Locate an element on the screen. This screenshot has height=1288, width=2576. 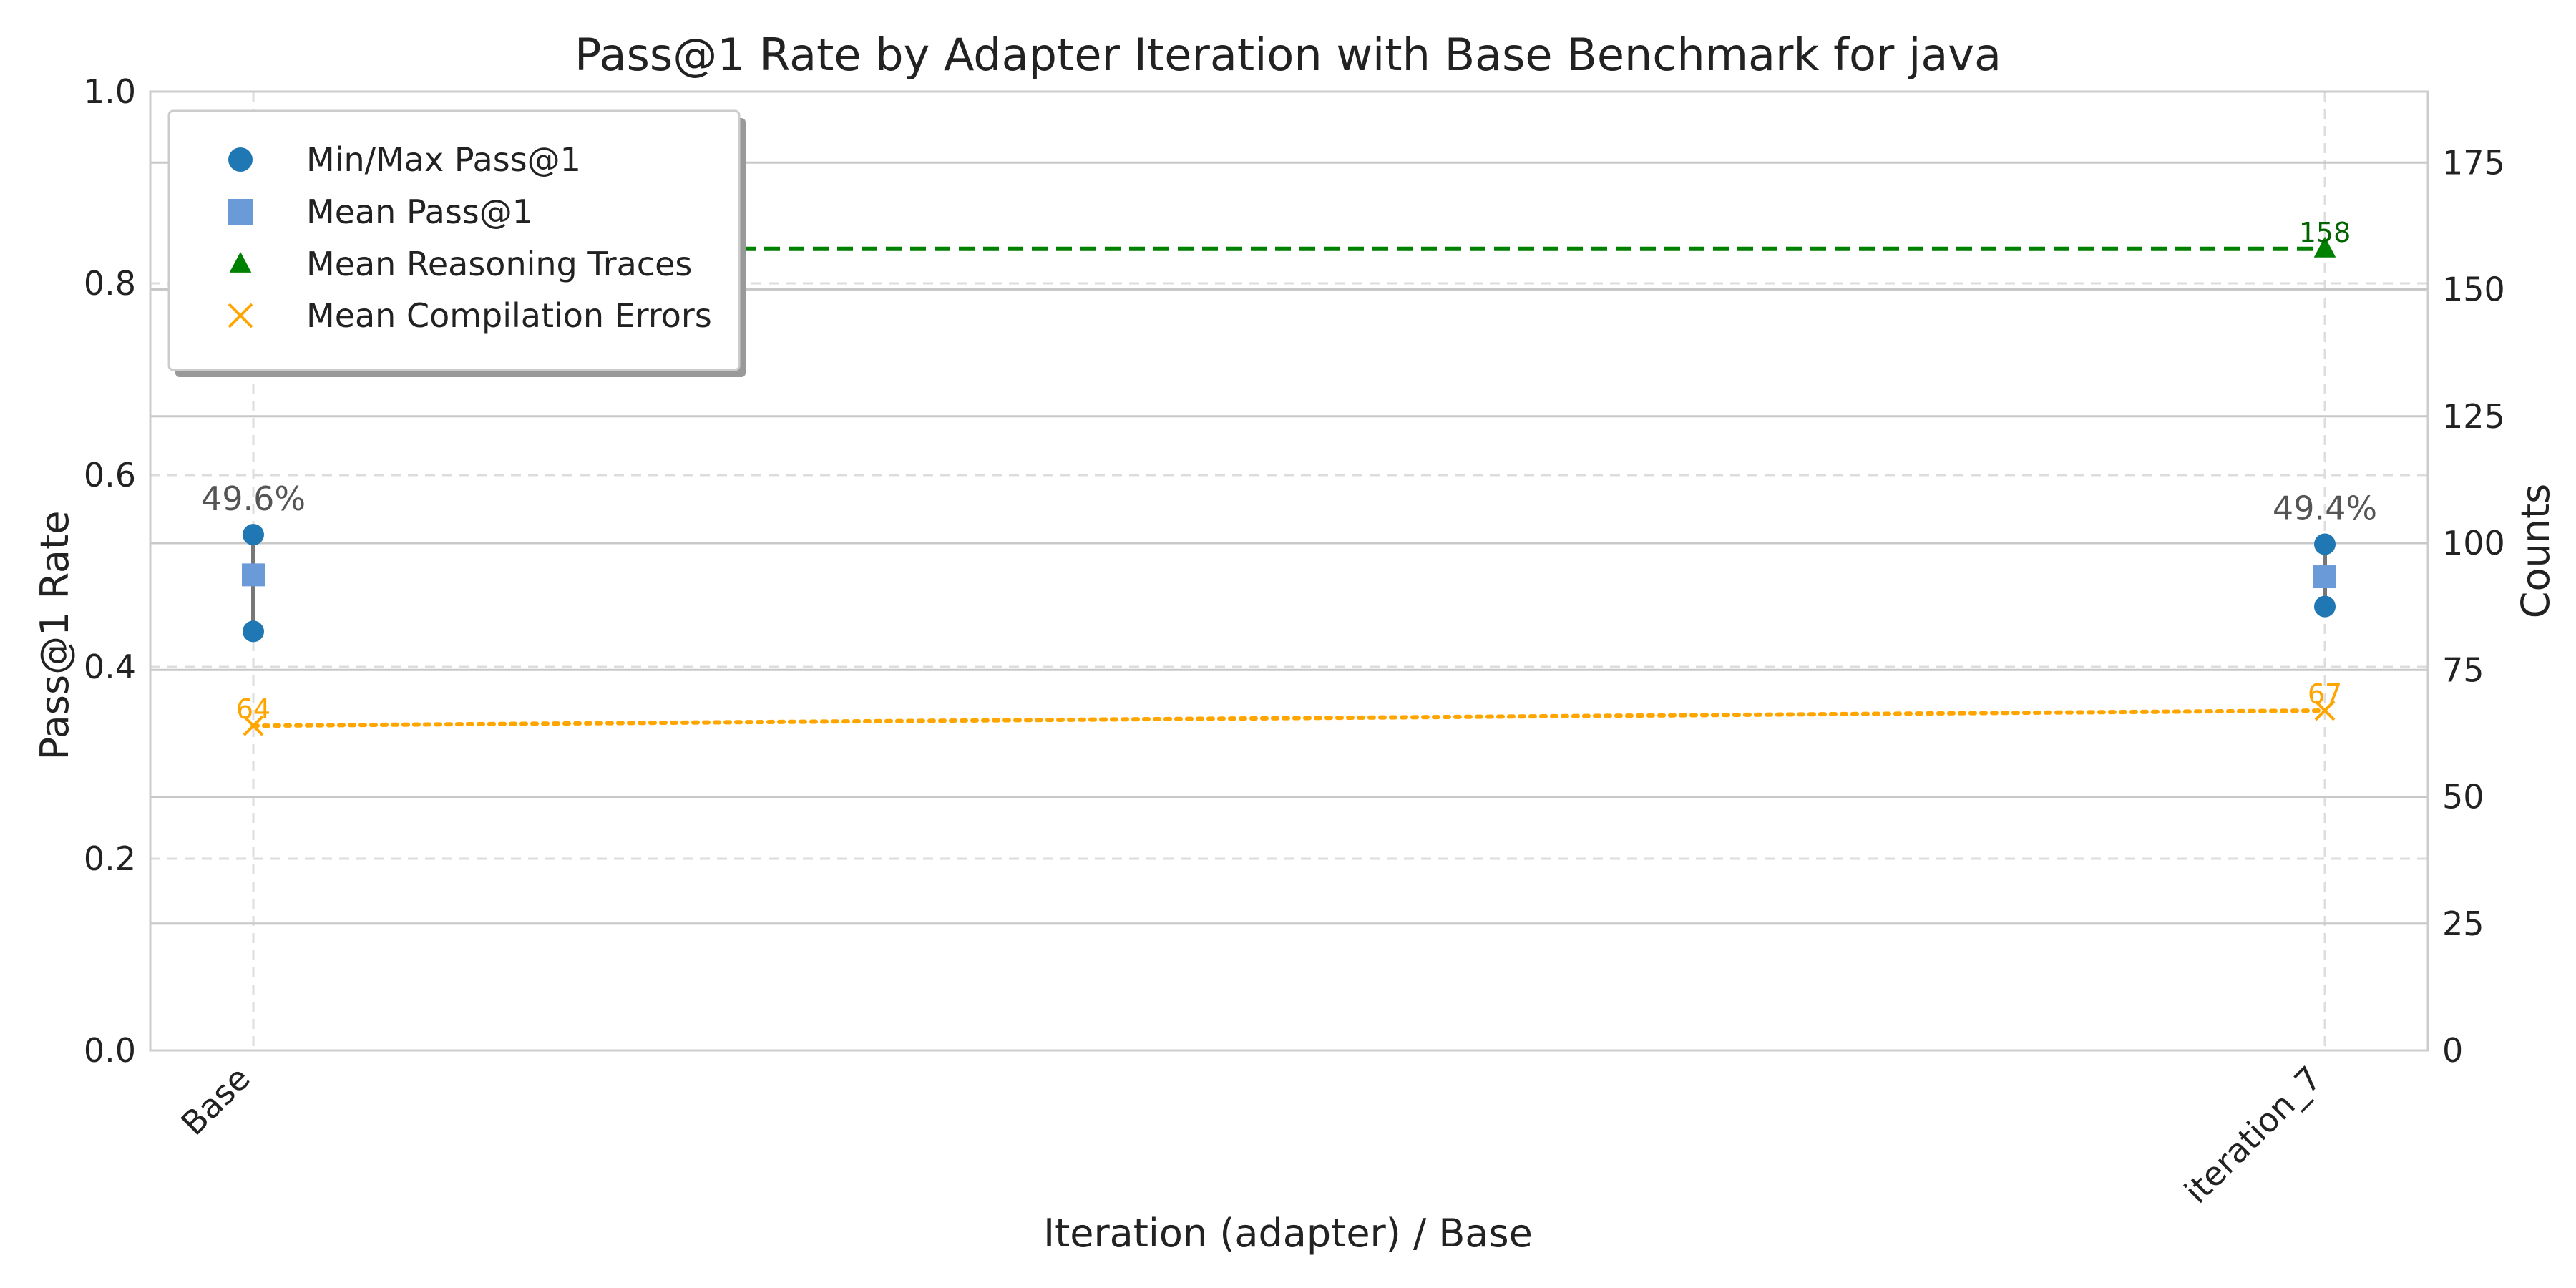
mean-pass-label: 49.4% is located at coordinates (2325, 508).